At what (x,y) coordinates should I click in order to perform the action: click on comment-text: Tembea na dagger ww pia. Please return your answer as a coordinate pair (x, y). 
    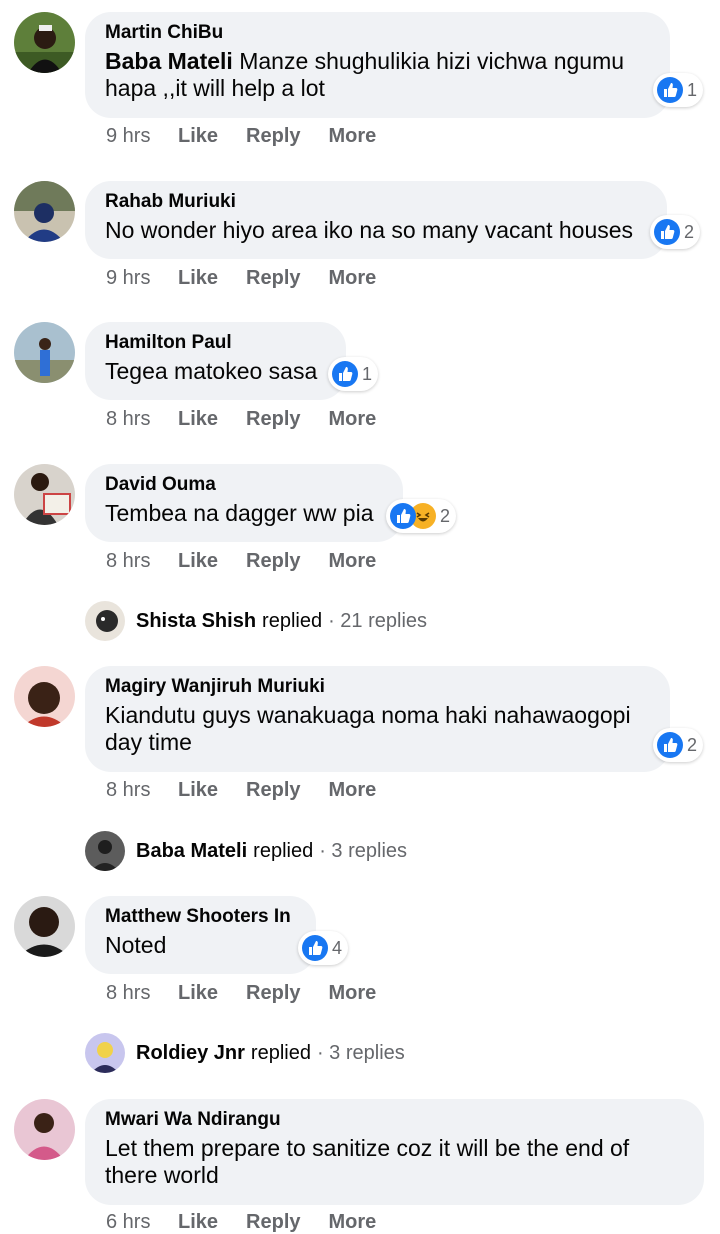
    Looking at the image, I should click on (239, 513).